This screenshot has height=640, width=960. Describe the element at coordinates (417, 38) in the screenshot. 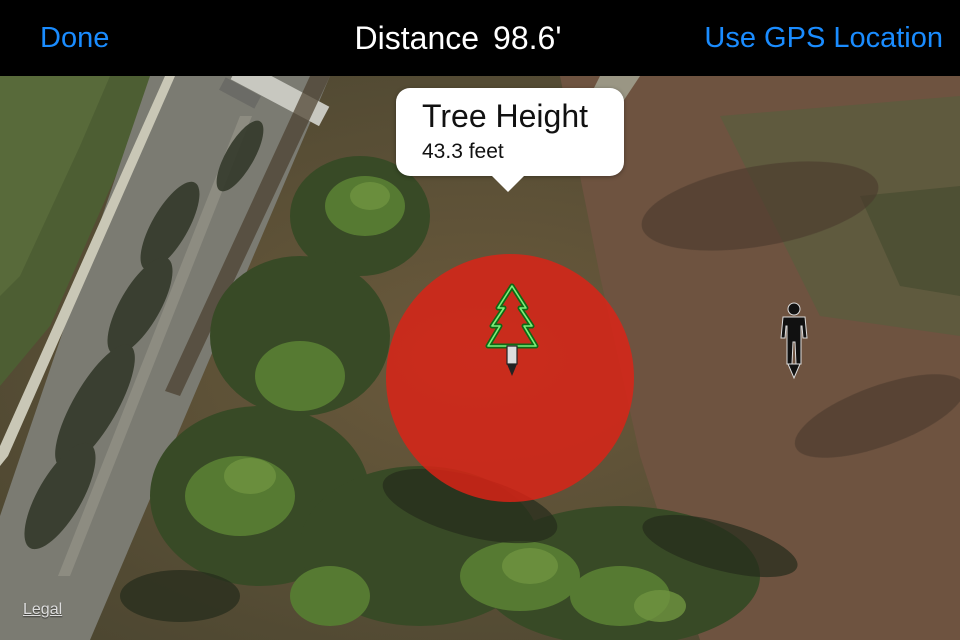

I see `distance-label: Distance` at that location.